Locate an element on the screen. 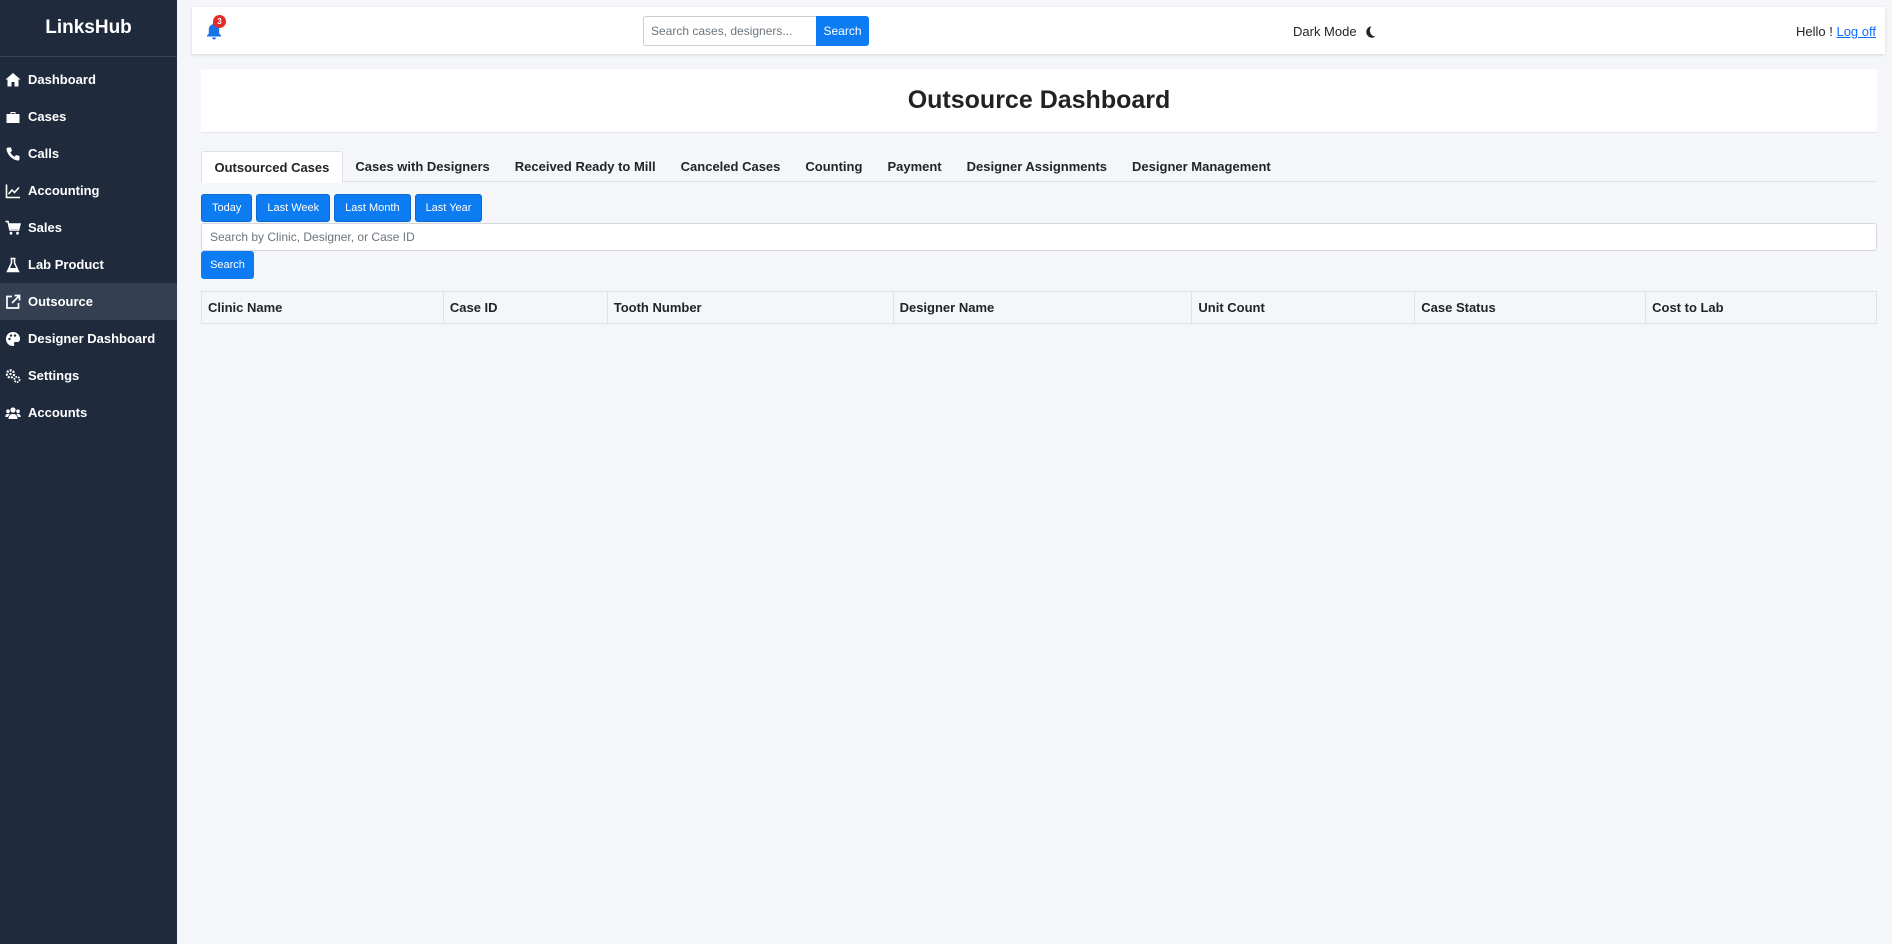 Image resolution: width=1892 pixels, height=944 pixels. sidebar-item-accounts: Accounts is located at coordinates (88, 412).